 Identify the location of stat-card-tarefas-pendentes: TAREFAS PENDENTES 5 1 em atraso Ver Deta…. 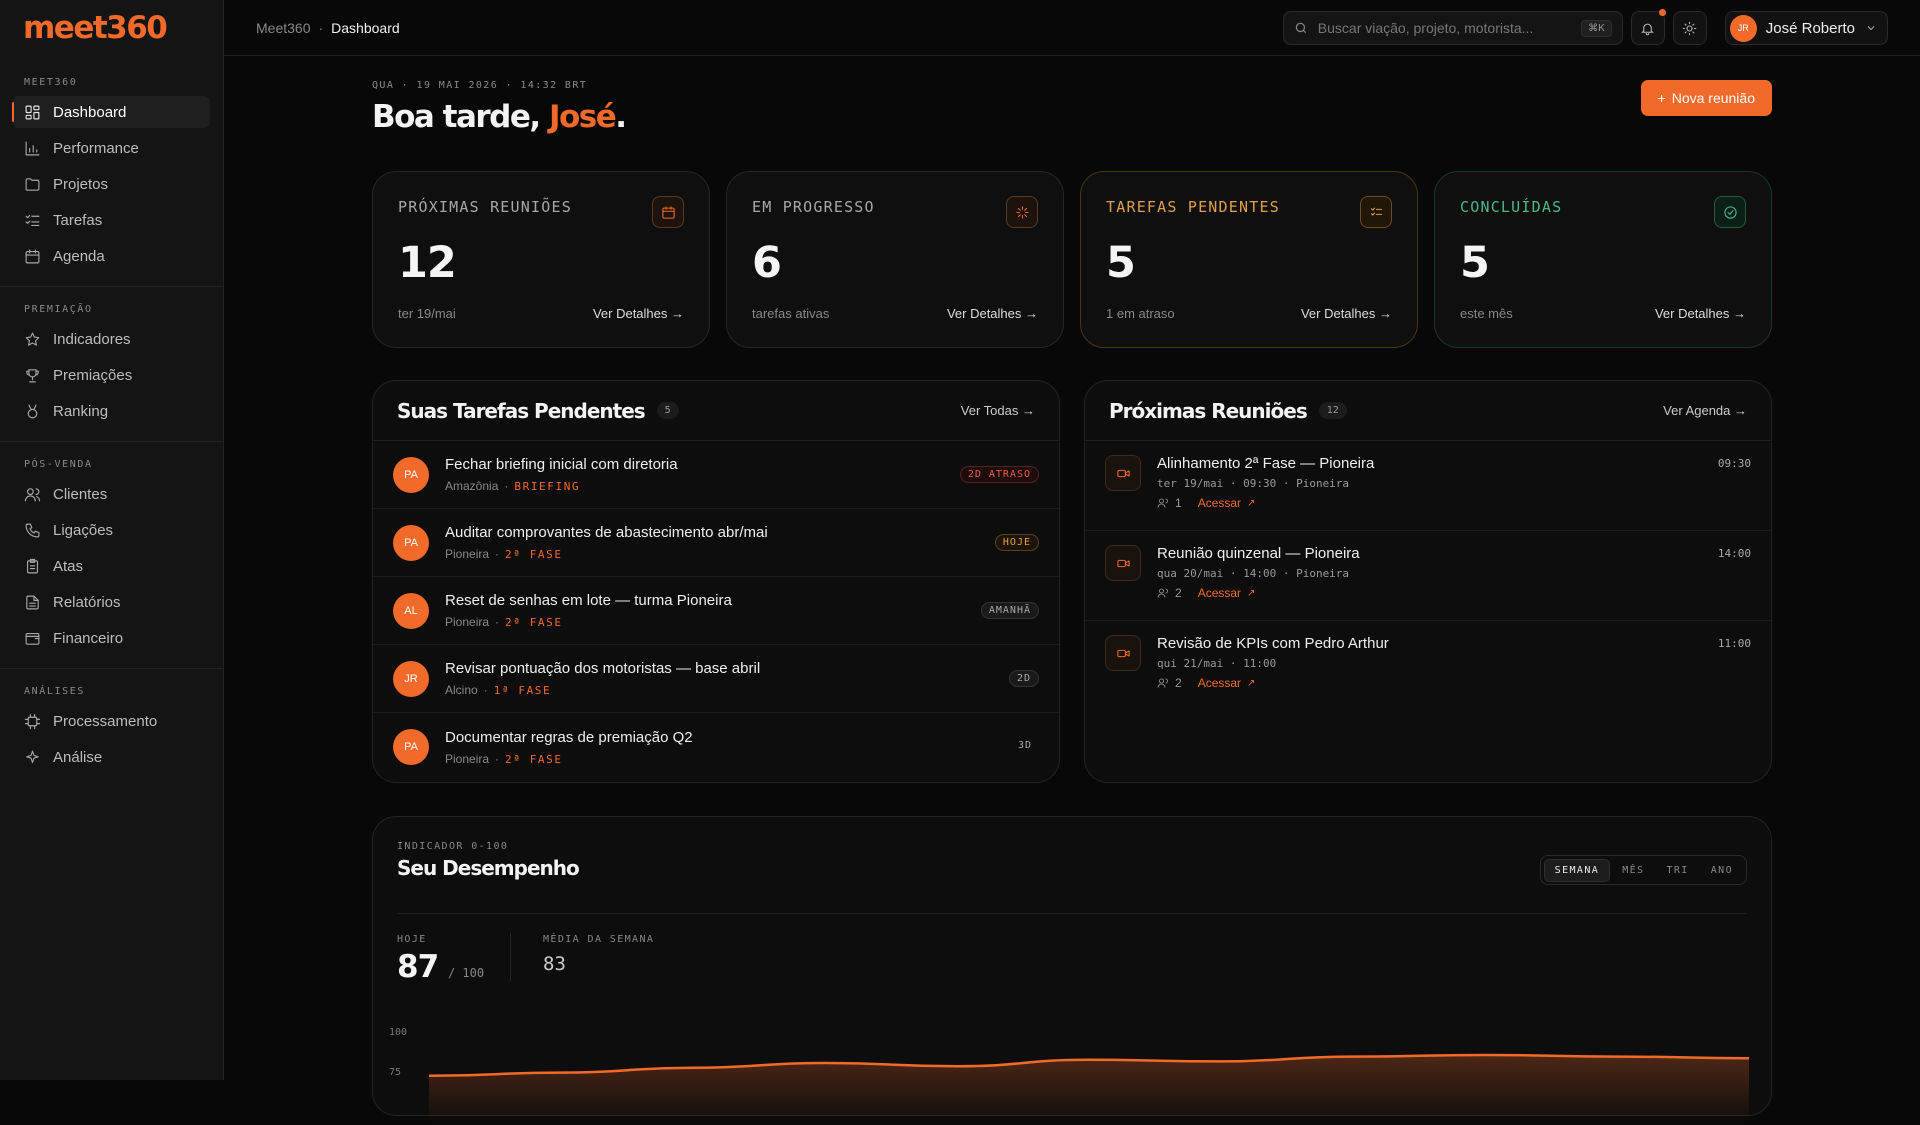
(1249, 259).